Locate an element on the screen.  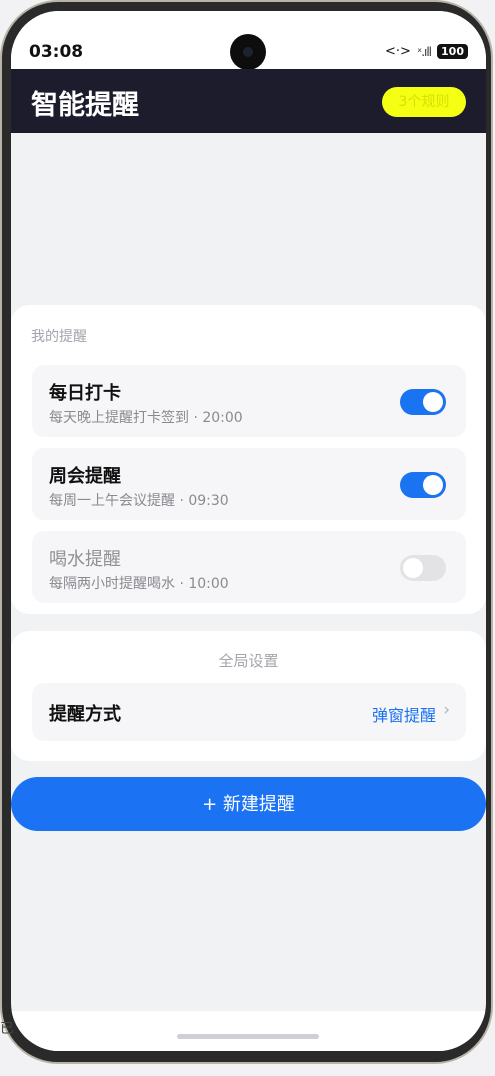
page-title: 智能提醒 is located at coordinates (85, 105).